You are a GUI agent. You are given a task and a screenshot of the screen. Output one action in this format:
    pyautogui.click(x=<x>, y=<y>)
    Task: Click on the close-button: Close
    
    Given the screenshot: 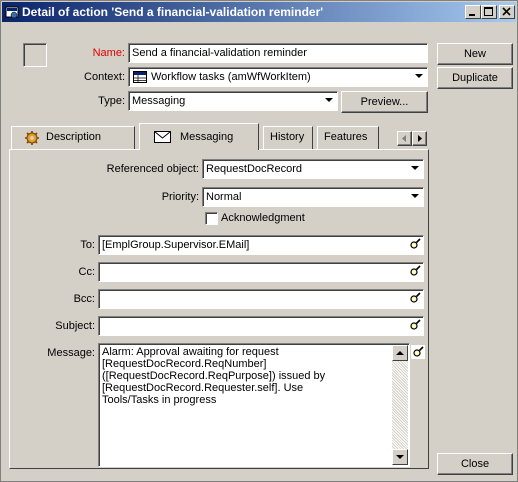 What is the action you would take?
    pyautogui.click(x=475, y=464)
    